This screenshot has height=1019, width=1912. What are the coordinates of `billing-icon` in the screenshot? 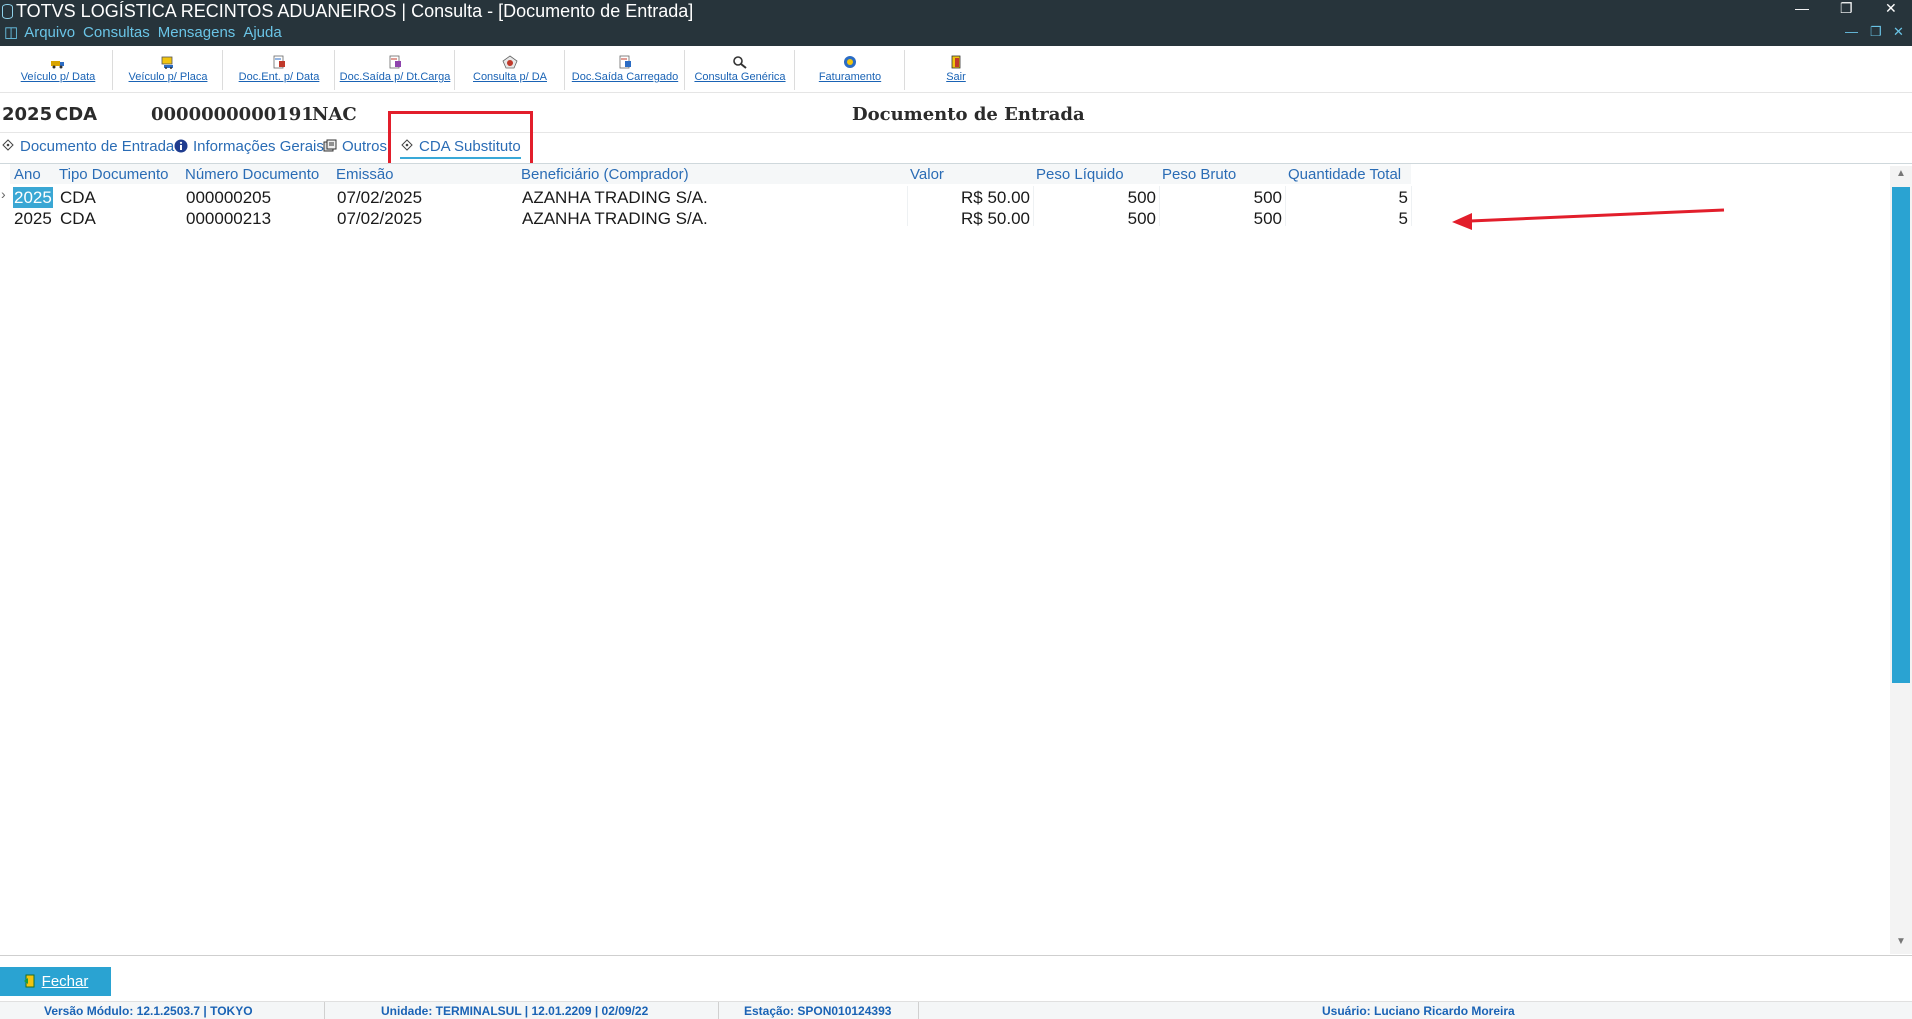 It's located at (850, 62).